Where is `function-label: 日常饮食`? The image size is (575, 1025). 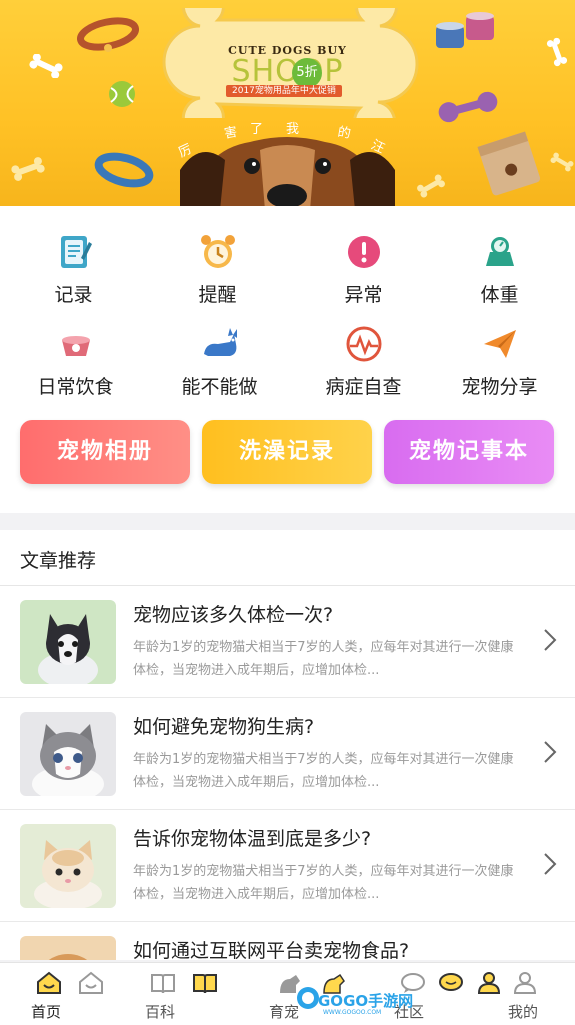 function-label: 日常饮食 is located at coordinates (75, 387).